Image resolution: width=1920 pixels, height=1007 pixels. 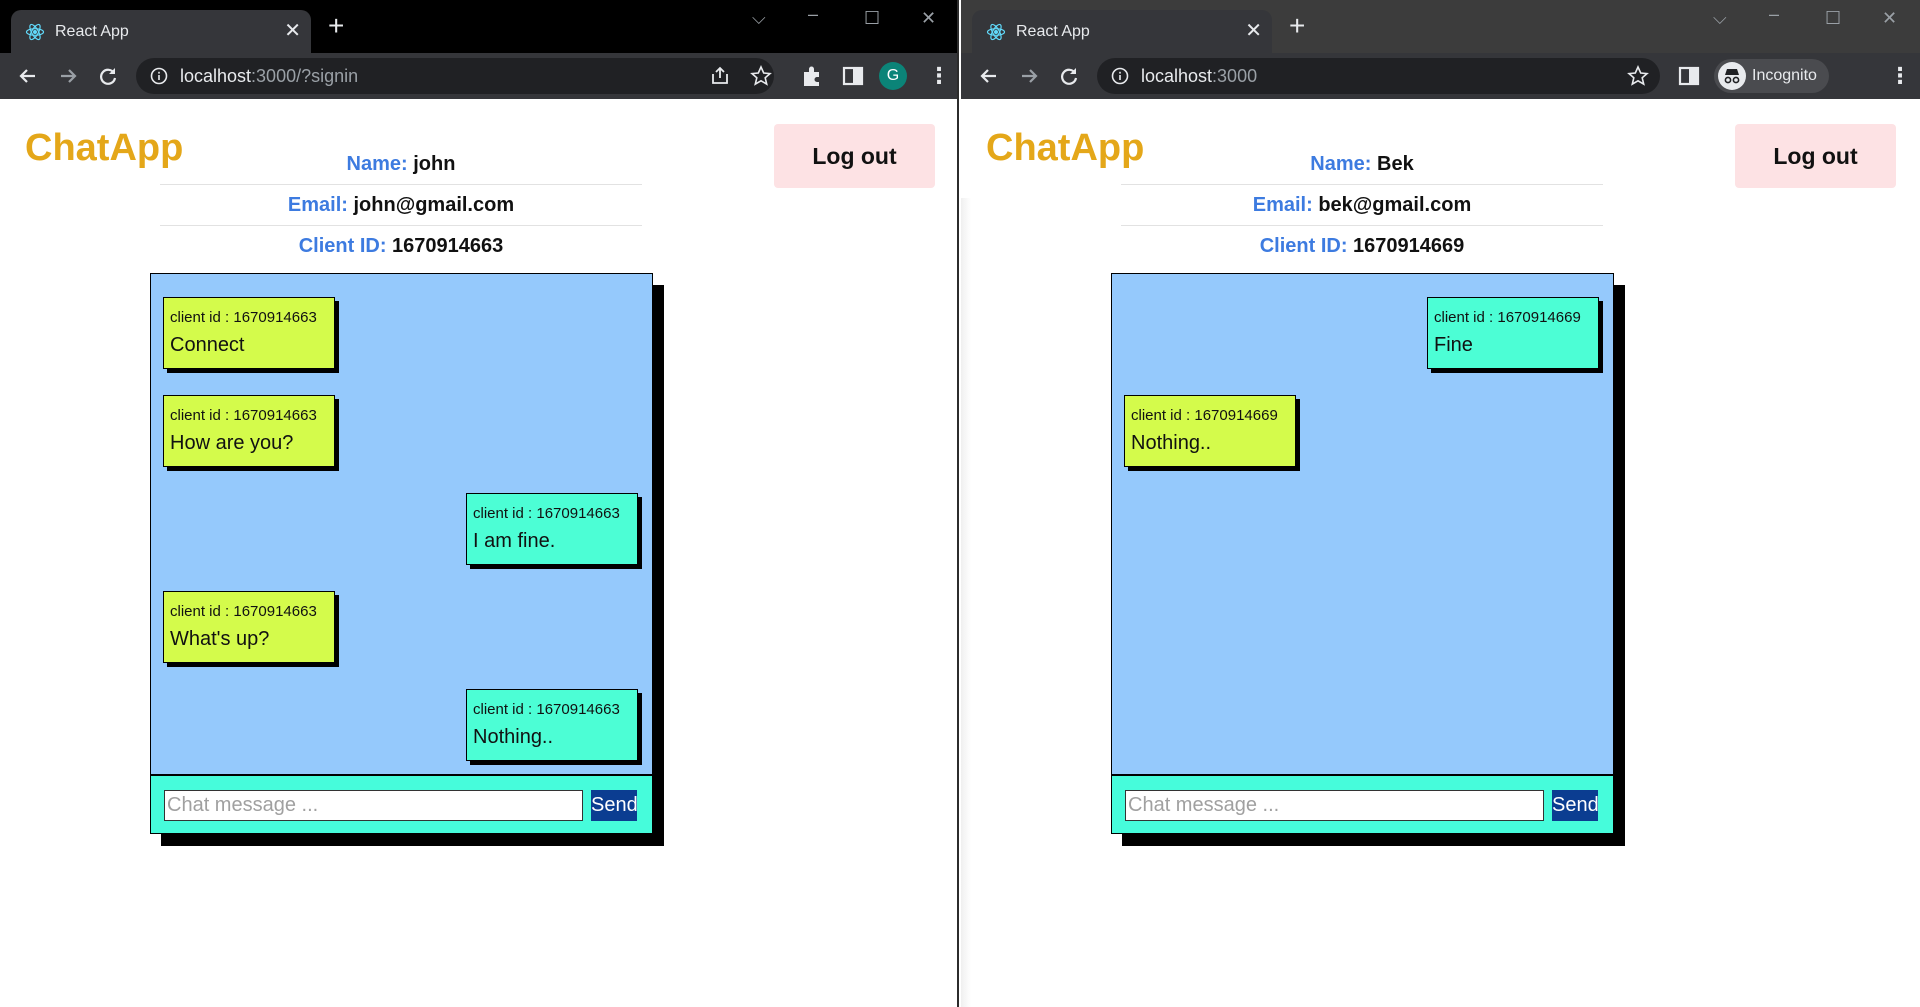 I want to click on client-id-row: Client ID: 1670914669, so click(x=1362, y=246).